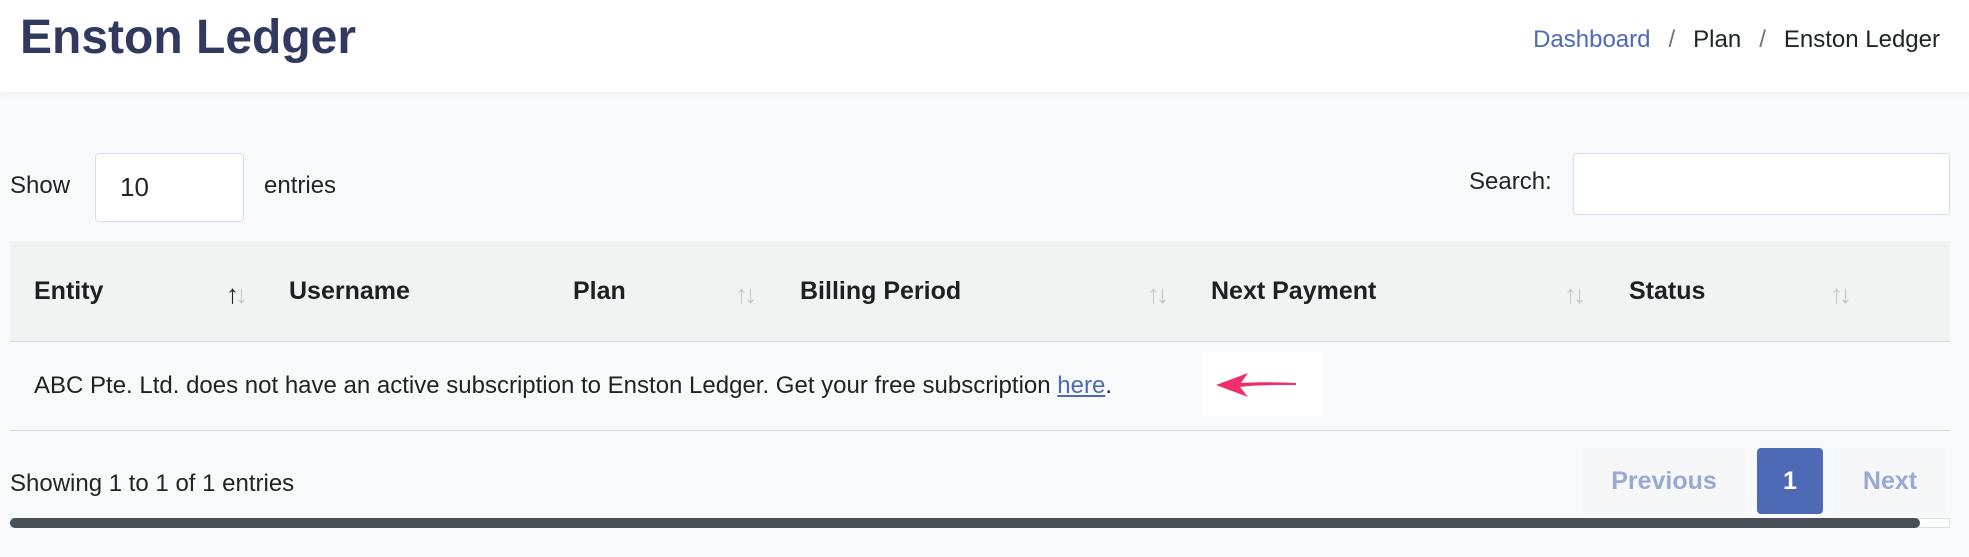  I want to click on annotation-box, so click(1262, 384).